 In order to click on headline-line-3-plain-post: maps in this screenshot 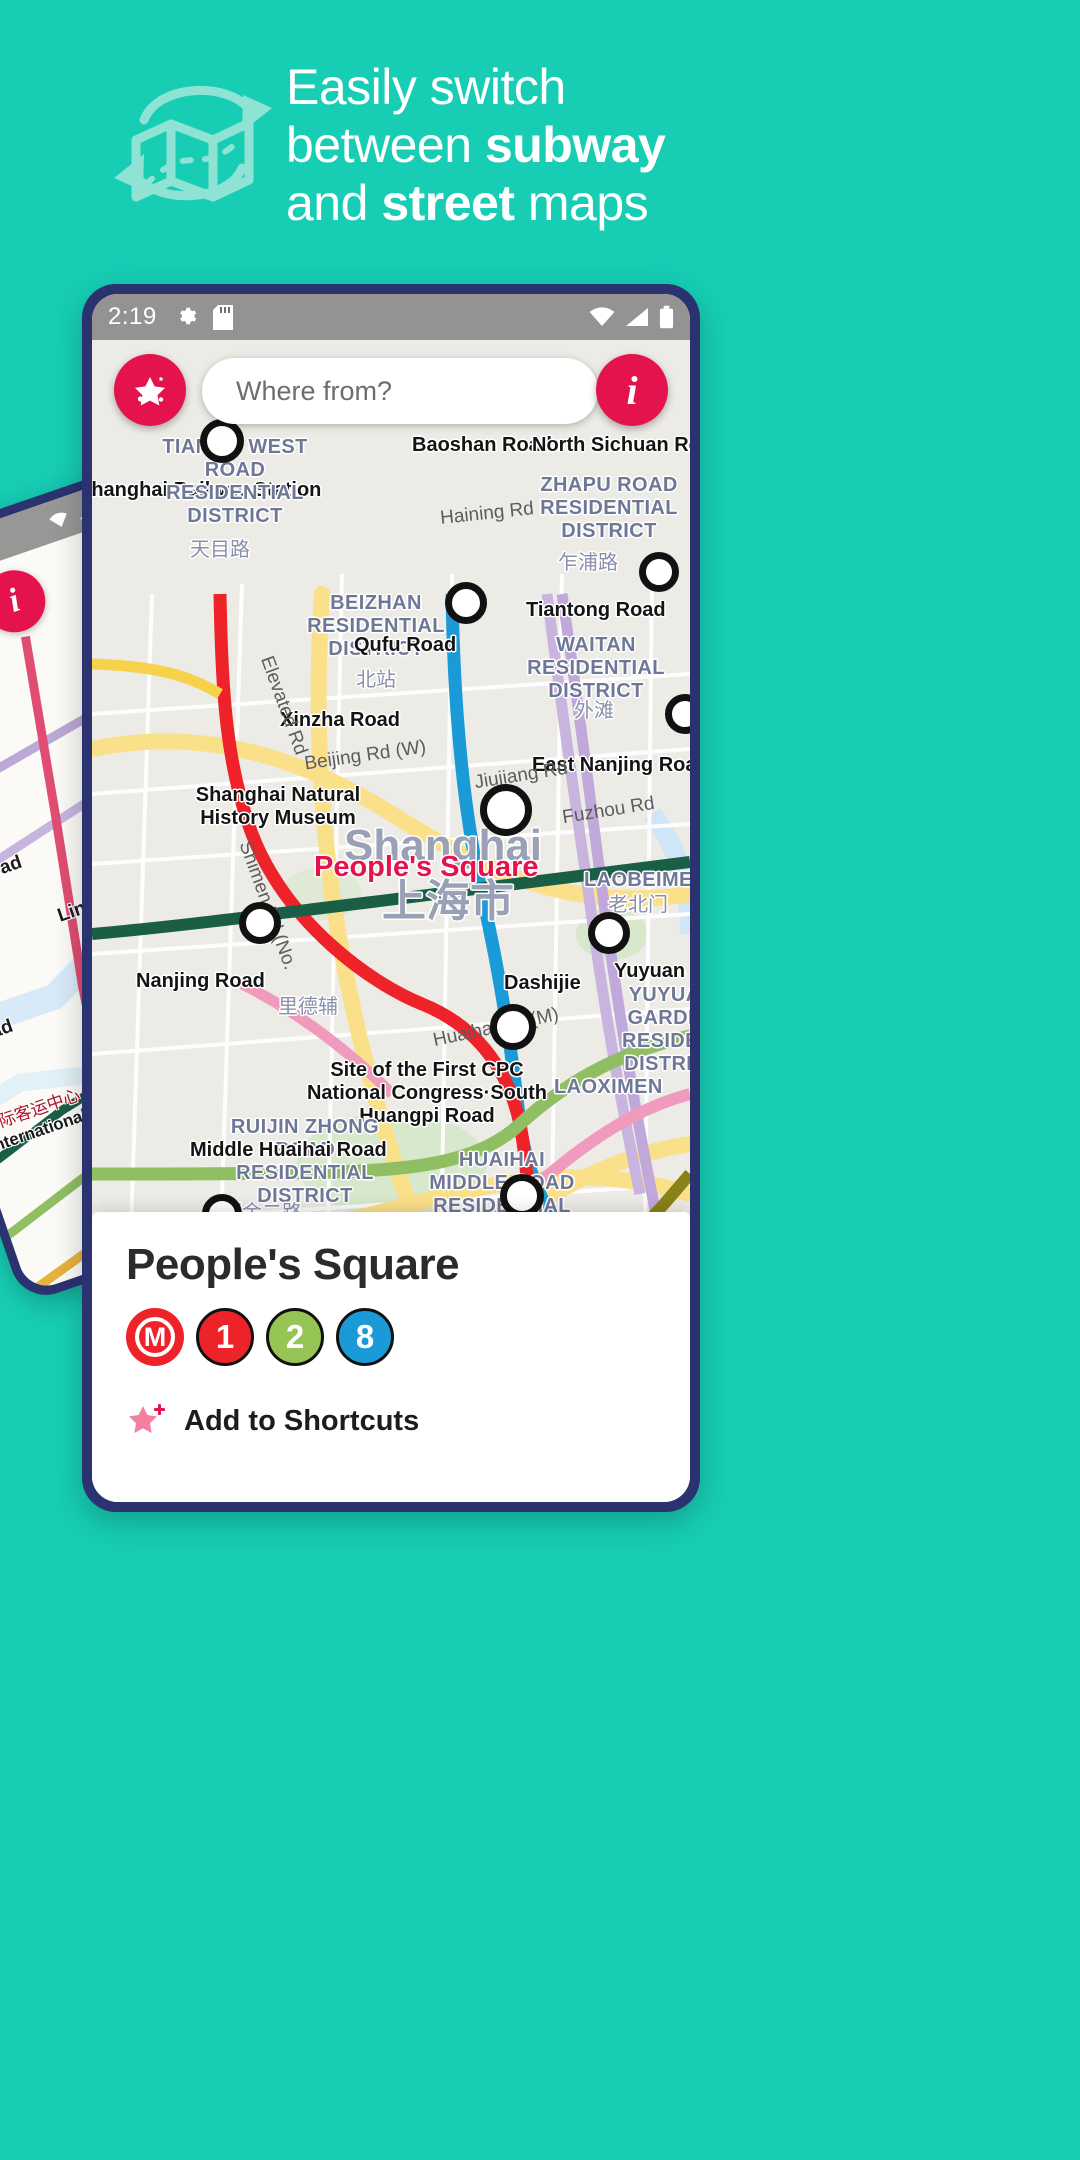, I will do `click(581, 203)`.